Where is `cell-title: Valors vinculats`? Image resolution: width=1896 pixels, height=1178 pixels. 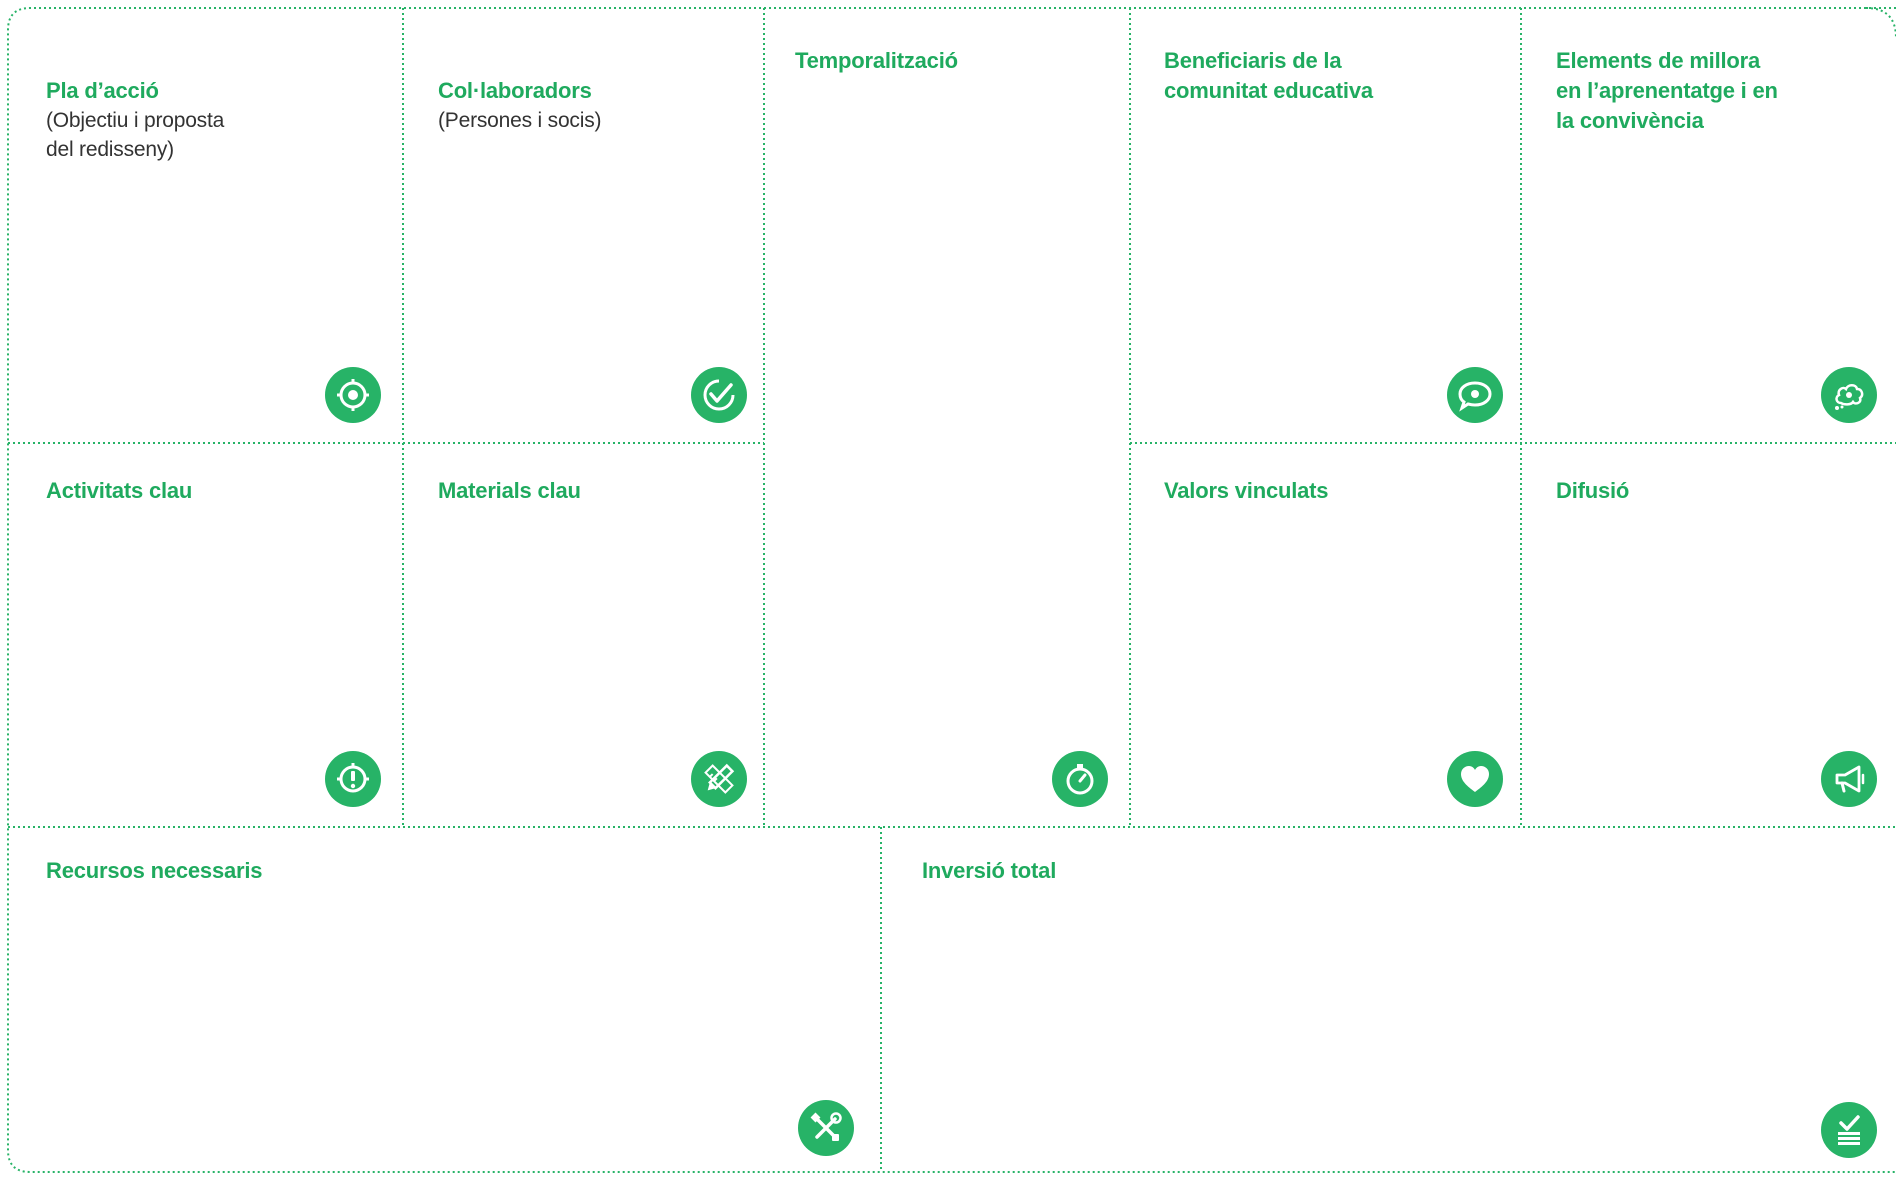 cell-title: Valors vinculats is located at coordinates (1246, 490).